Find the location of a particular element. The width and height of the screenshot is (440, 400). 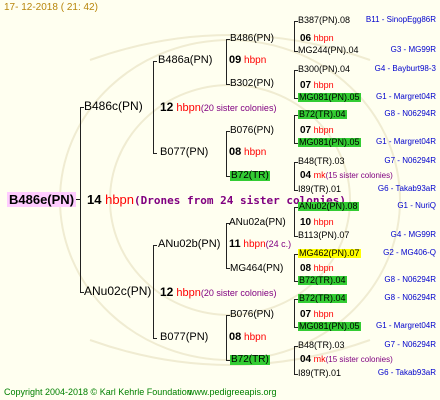

root-queen: B486e(PN) is located at coordinates (42, 199).